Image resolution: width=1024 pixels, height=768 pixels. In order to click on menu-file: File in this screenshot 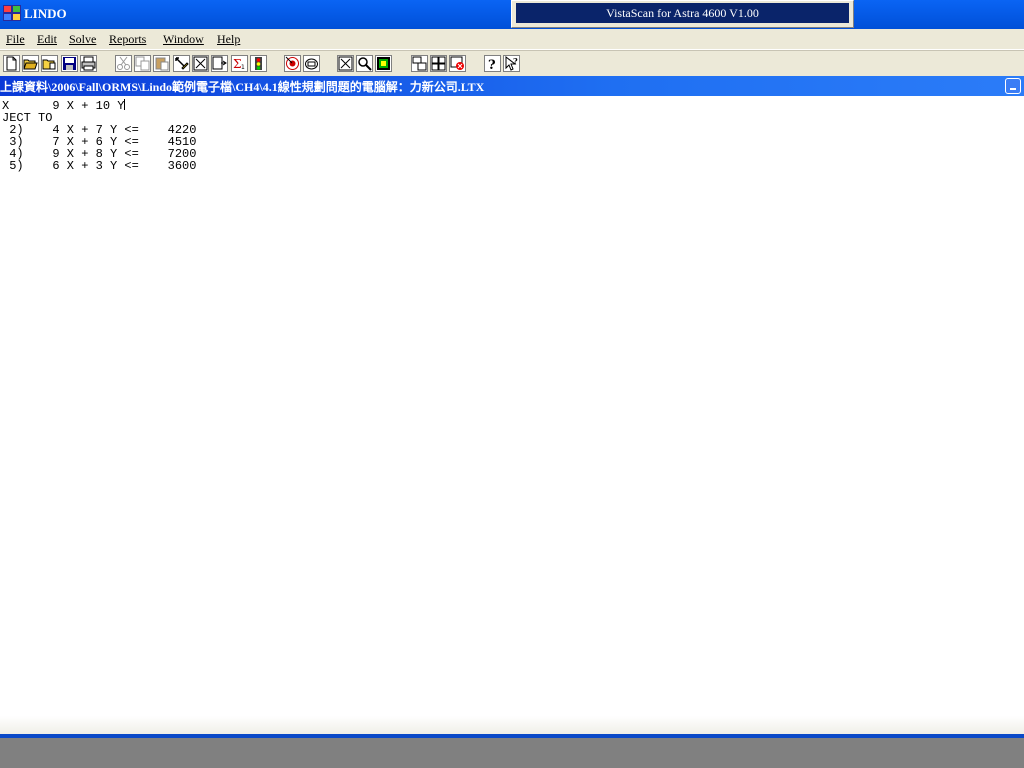, I will do `click(15, 39)`.